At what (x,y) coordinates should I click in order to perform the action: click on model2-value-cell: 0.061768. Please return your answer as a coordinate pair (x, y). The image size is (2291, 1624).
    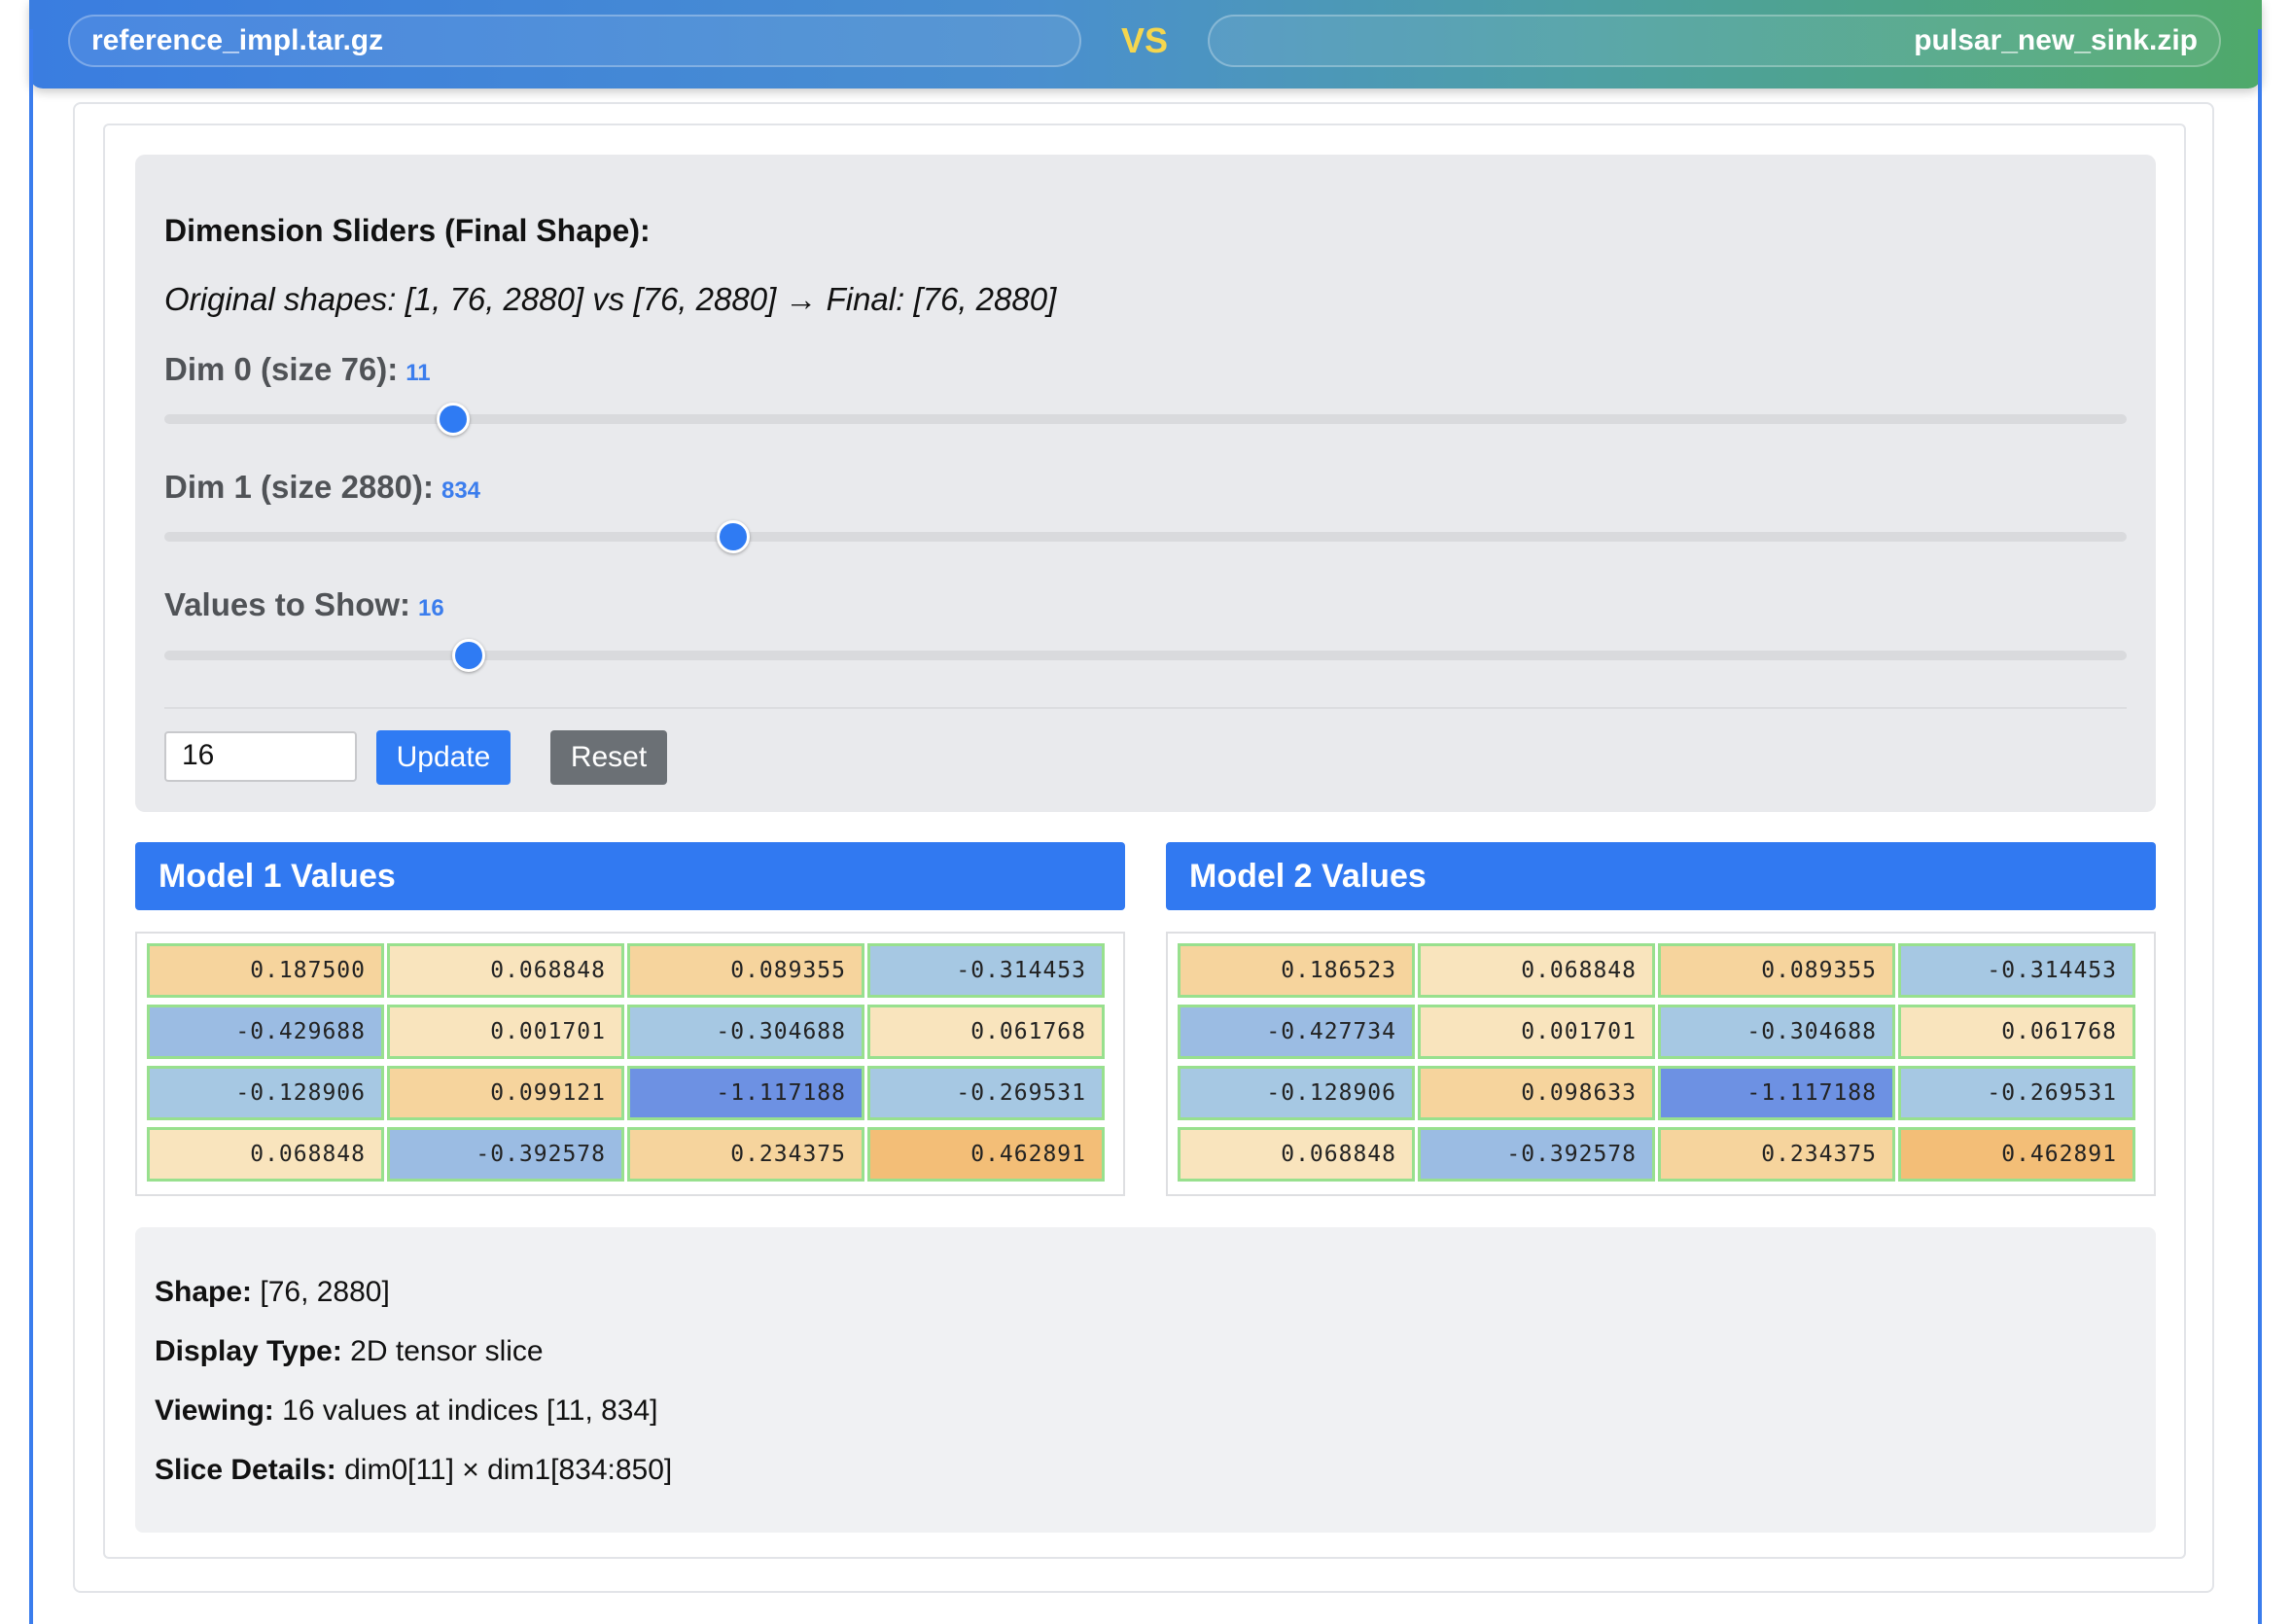
    Looking at the image, I should click on (2016, 1032).